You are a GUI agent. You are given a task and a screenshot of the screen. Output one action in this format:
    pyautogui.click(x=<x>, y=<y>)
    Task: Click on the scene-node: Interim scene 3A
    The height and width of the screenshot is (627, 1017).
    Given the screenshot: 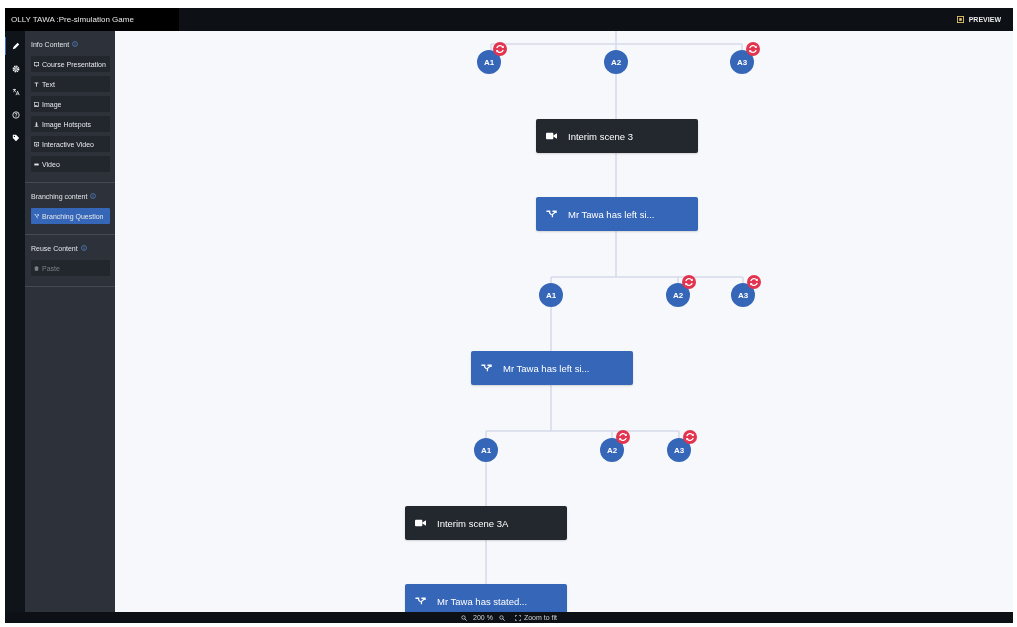 What is the action you would take?
    pyautogui.click(x=486, y=523)
    